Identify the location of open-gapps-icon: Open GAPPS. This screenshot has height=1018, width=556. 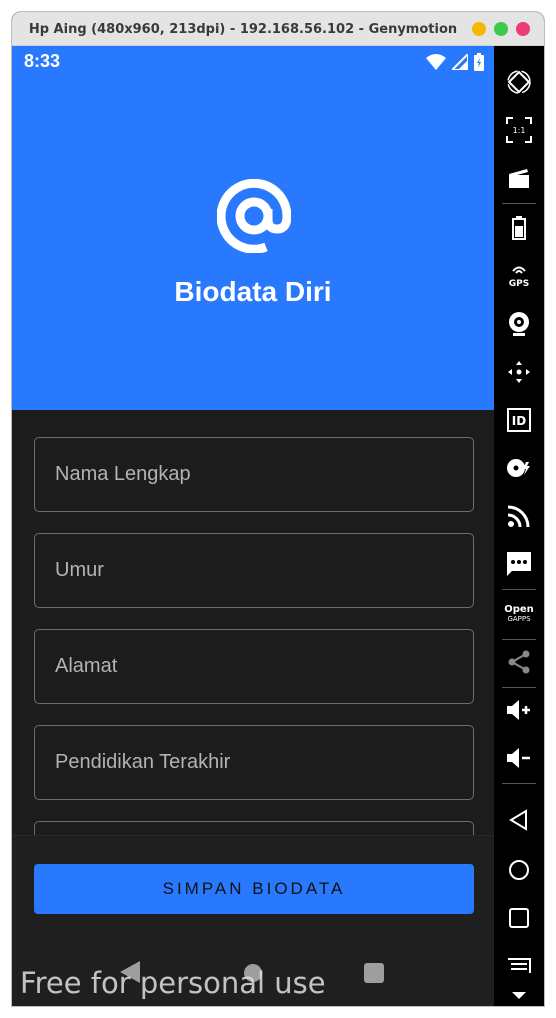
(519, 614).